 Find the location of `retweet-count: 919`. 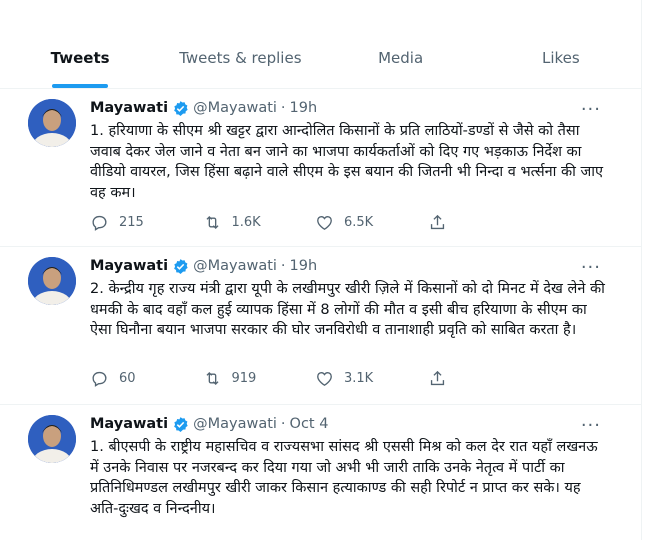

retweet-count: 919 is located at coordinates (244, 378).